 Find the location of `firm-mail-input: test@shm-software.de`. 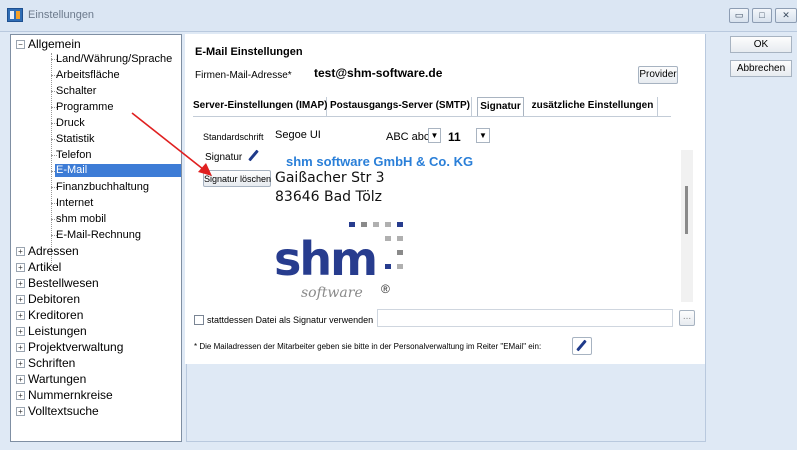

firm-mail-input: test@shm-software.de is located at coordinates (471, 73).